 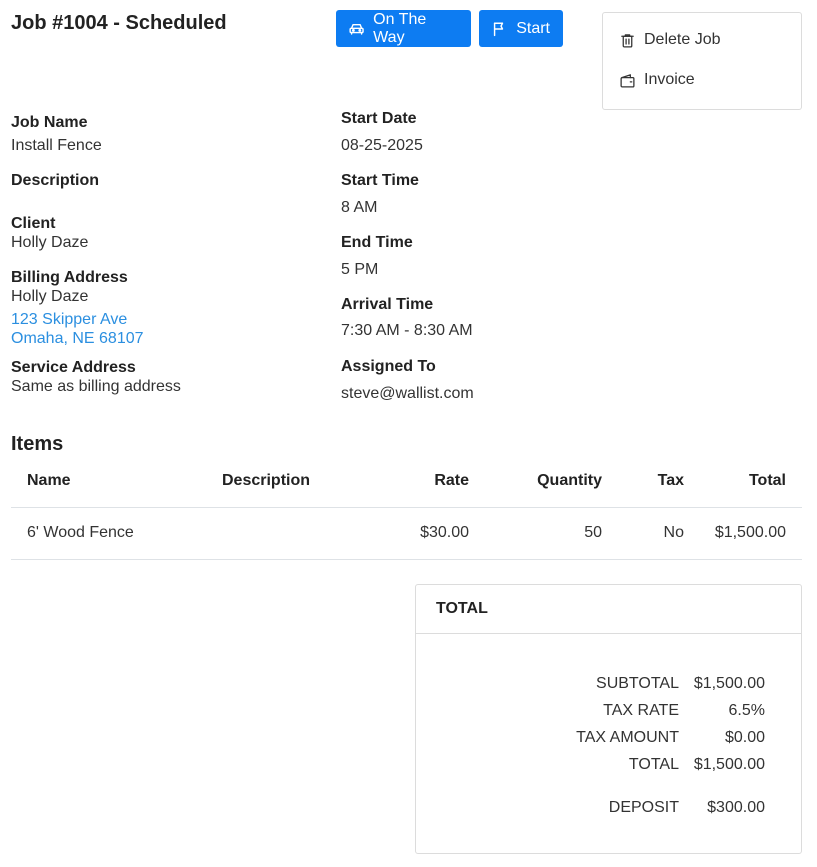 I want to click on start-label: Start, so click(x=533, y=28).